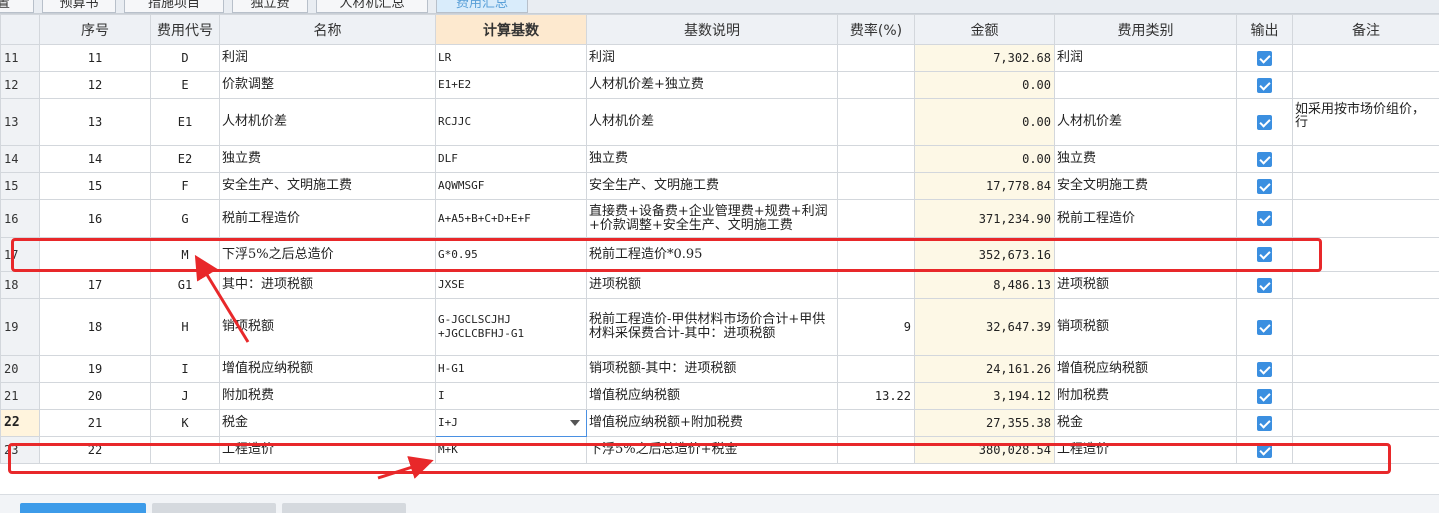  I want to click on cell-category: 税前工程造价, so click(1145, 218).